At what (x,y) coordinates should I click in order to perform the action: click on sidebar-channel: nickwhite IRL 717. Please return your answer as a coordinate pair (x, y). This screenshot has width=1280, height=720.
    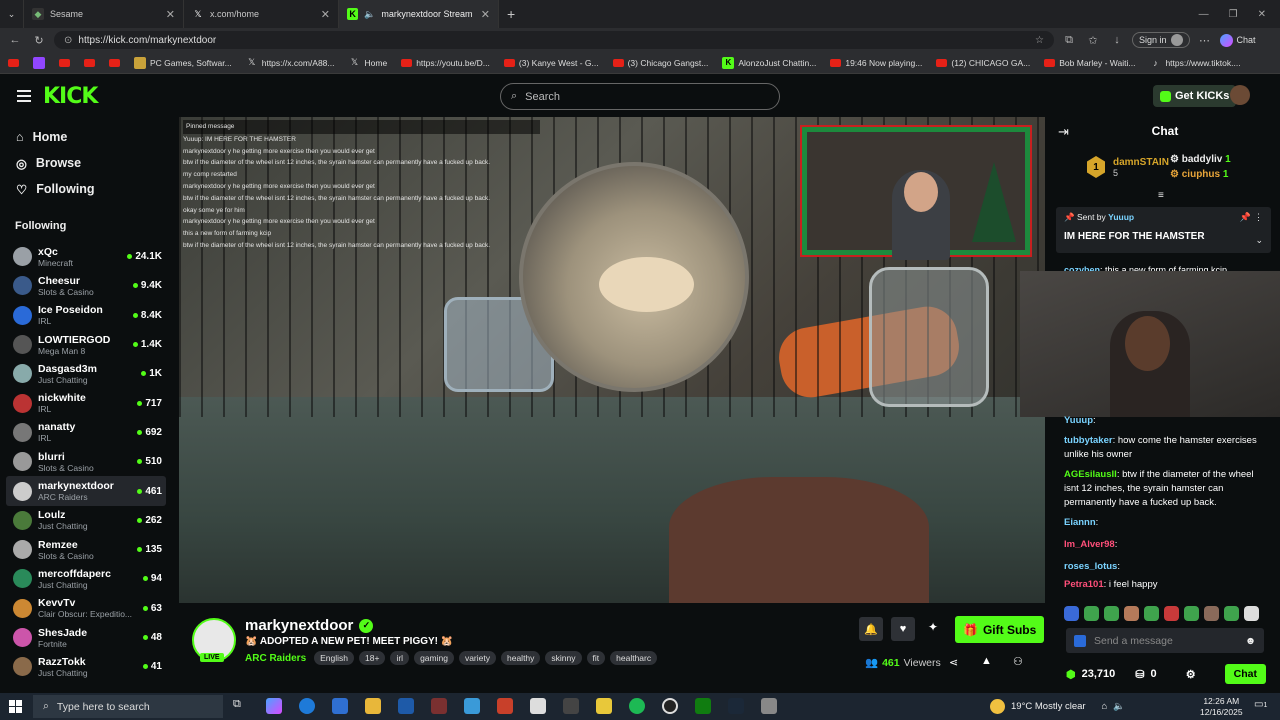
    Looking at the image, I should click on (86, 402).